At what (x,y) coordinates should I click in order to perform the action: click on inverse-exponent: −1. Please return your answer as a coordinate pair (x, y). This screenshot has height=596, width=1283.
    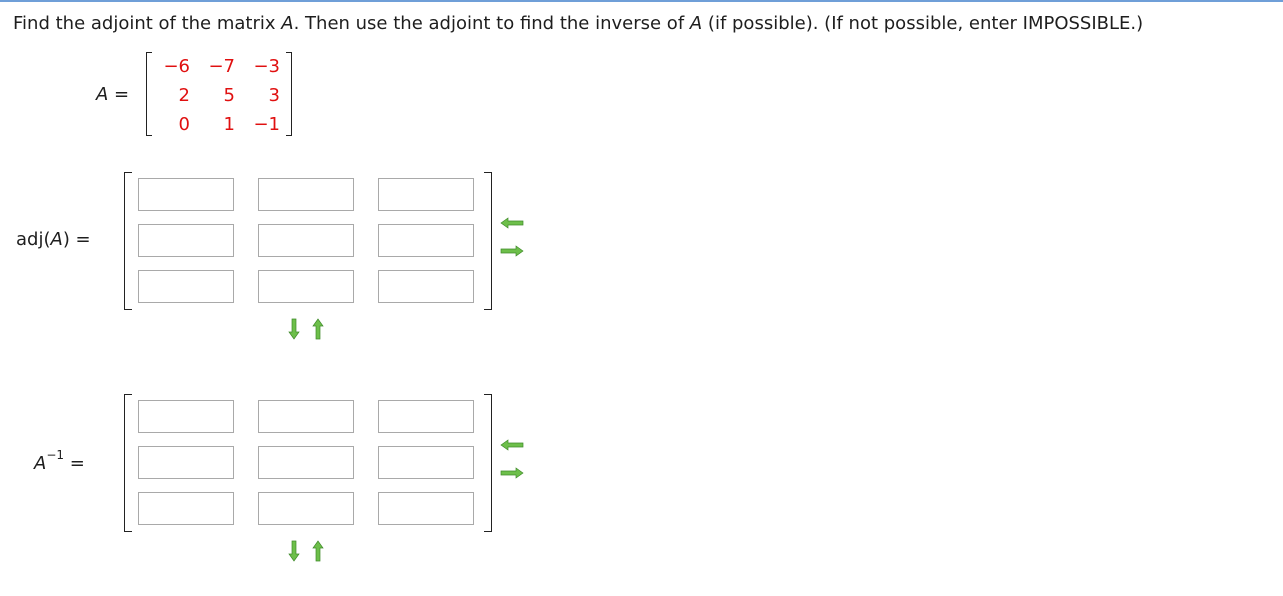
    Looking at the image, I should click on (55, 455).